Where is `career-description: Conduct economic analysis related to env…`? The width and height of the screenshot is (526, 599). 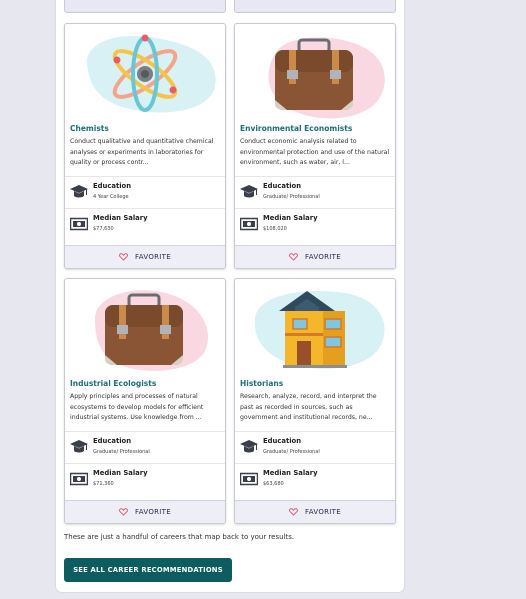
career-description: Conduct economic analysis related to env… is located at coordinates (315, 152).